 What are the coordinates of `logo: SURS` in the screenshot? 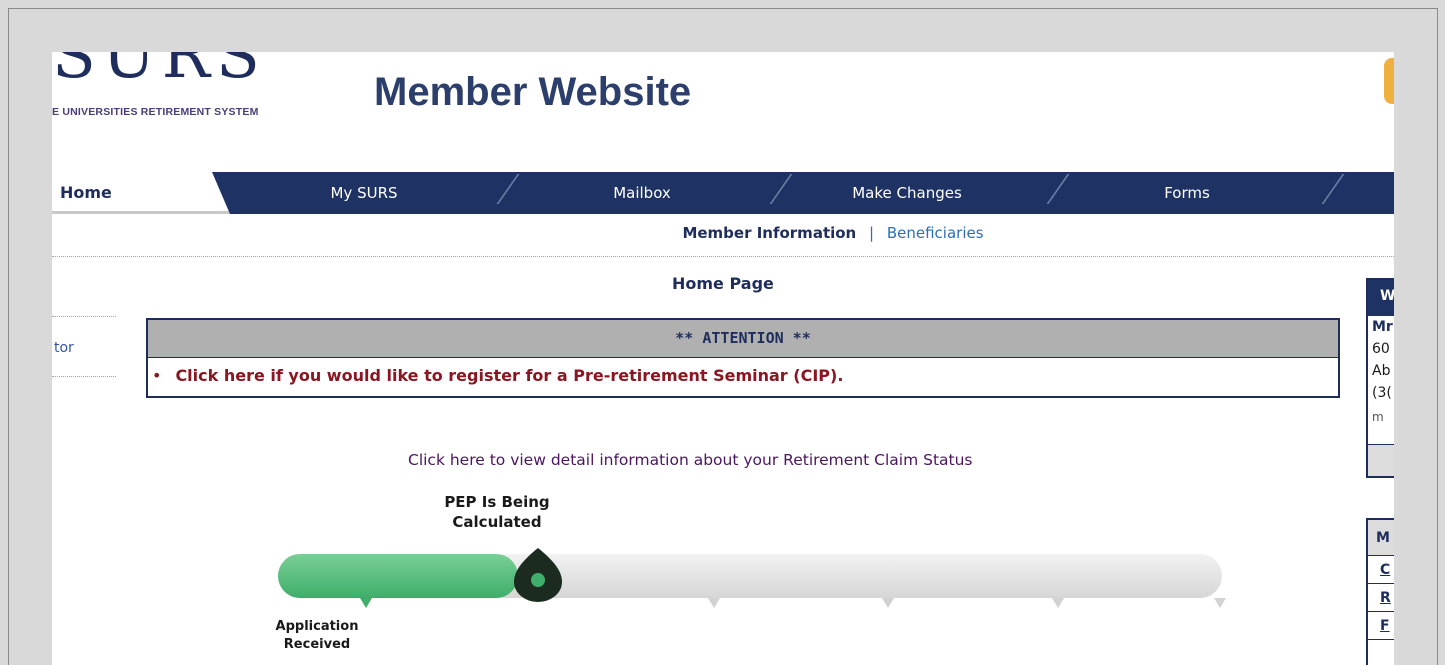 It's located at (197, 69).